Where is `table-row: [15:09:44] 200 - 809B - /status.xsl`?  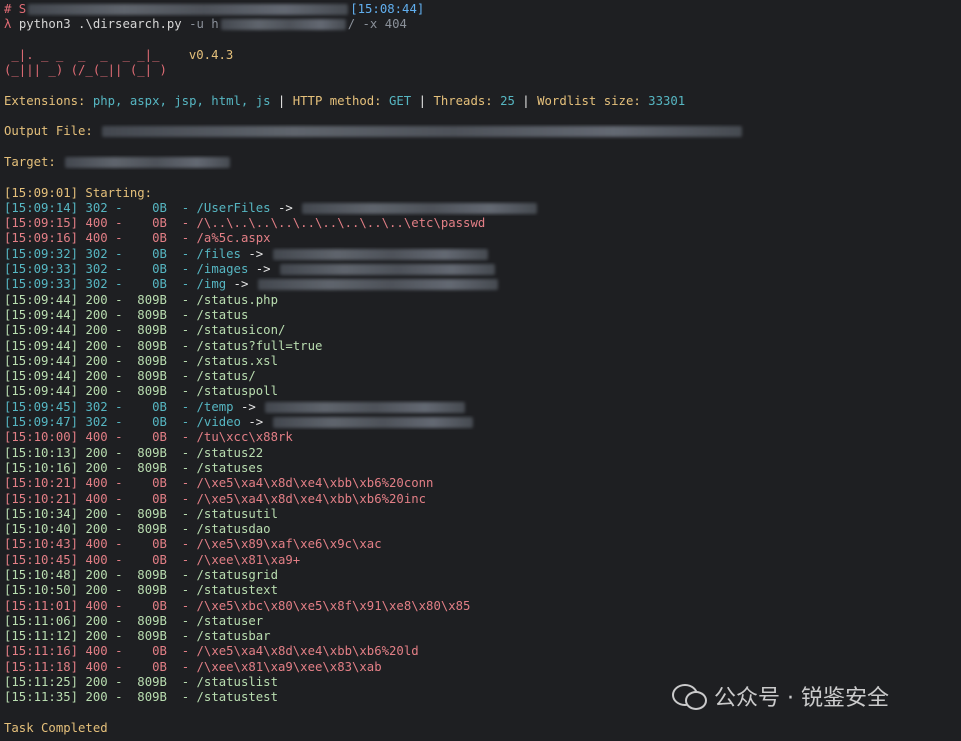
table-row: [15:09:44] 200 - 809B - /status.xsl is located at coordinates (141, 360).